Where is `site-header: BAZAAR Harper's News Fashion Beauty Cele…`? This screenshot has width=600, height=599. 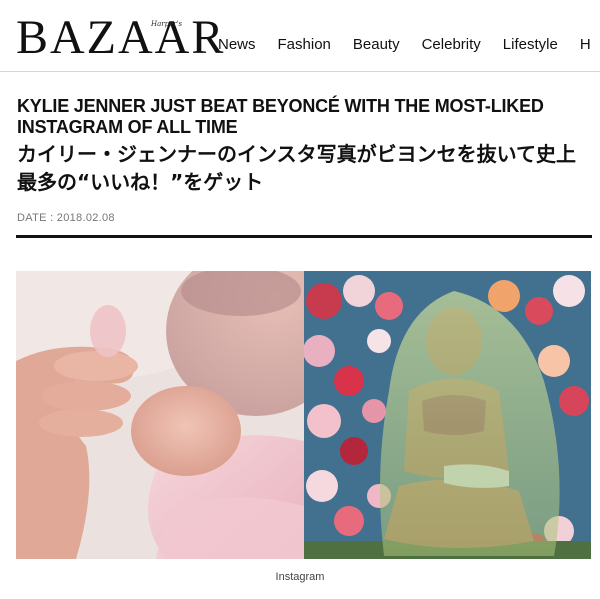
site-header: BAZAAR Harper's News Fashion Beauty Cele… is located at coordinates (300, 36).